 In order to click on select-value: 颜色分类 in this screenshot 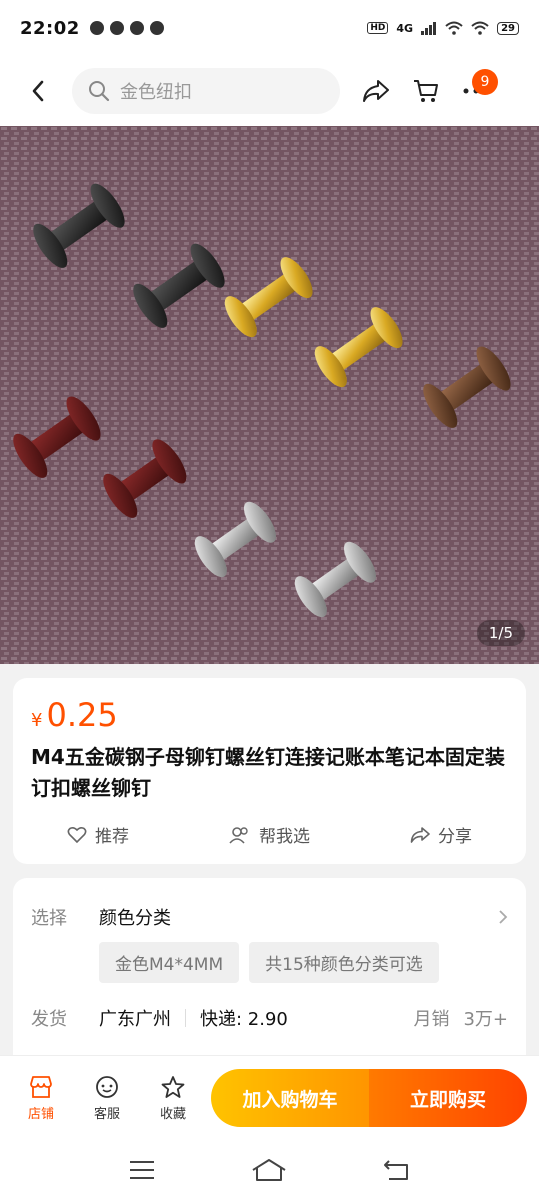, I will do `click(135, 918)`.